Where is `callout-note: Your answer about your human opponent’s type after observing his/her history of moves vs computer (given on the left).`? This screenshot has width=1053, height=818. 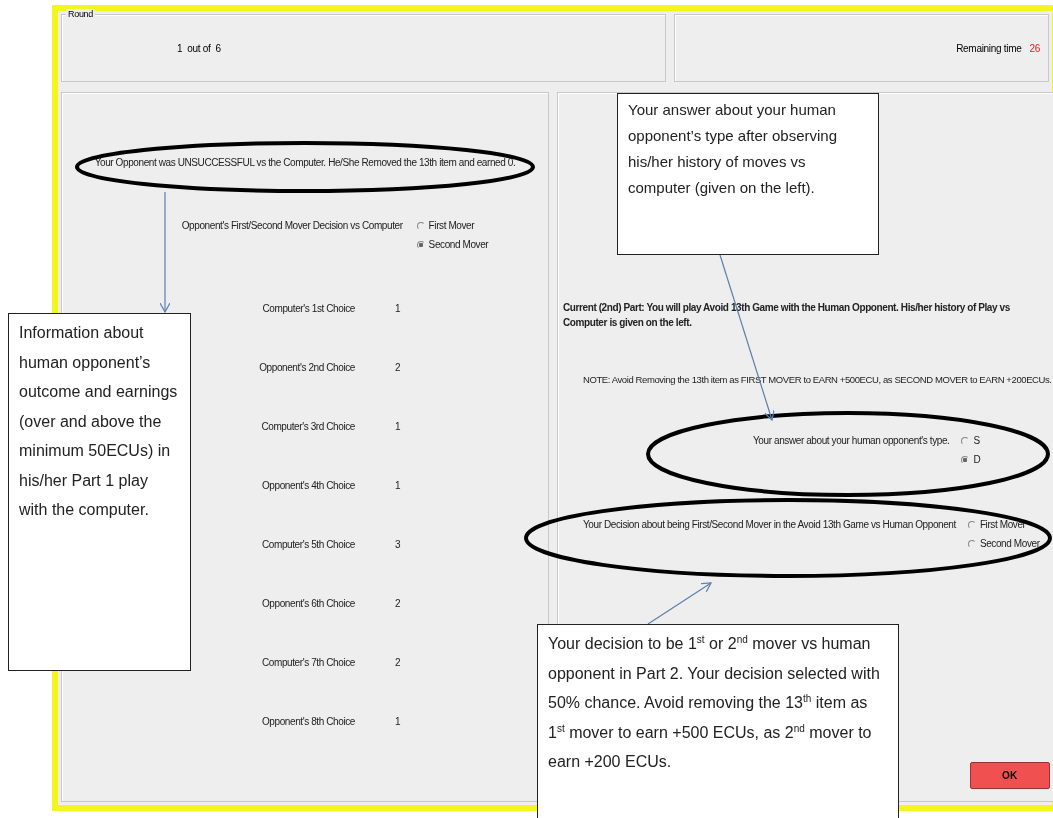
callout-note: Your answer about your human opponent’s type after observing his/her history of moves vs computer (given on the left). is located at coordinates (748, 174).